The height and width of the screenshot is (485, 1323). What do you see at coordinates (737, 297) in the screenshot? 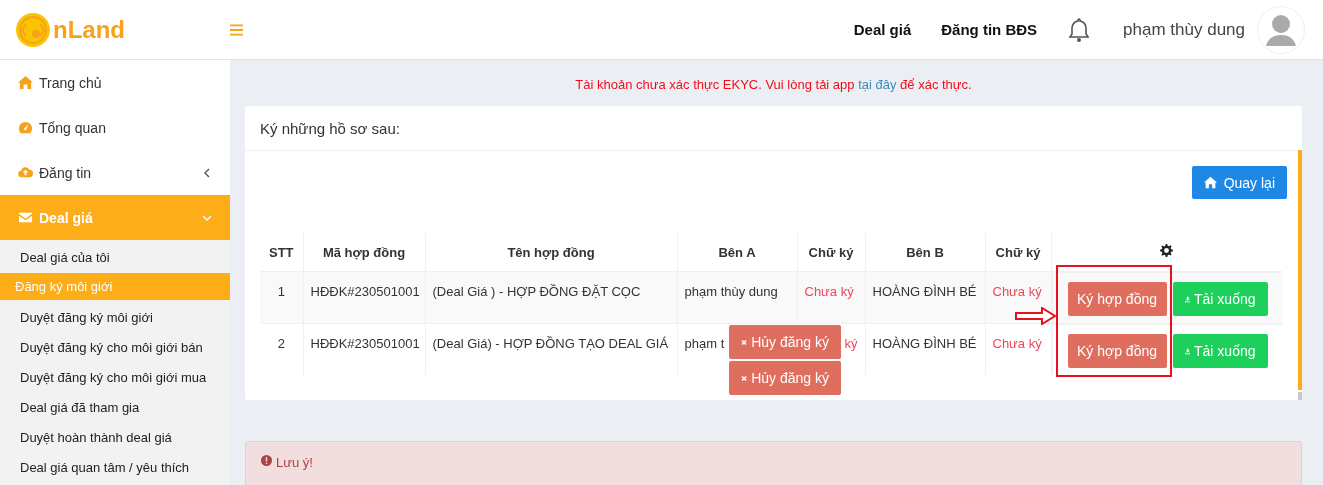
I see `table-cell: phạm thùy dung` at bounding box center [737, 297].